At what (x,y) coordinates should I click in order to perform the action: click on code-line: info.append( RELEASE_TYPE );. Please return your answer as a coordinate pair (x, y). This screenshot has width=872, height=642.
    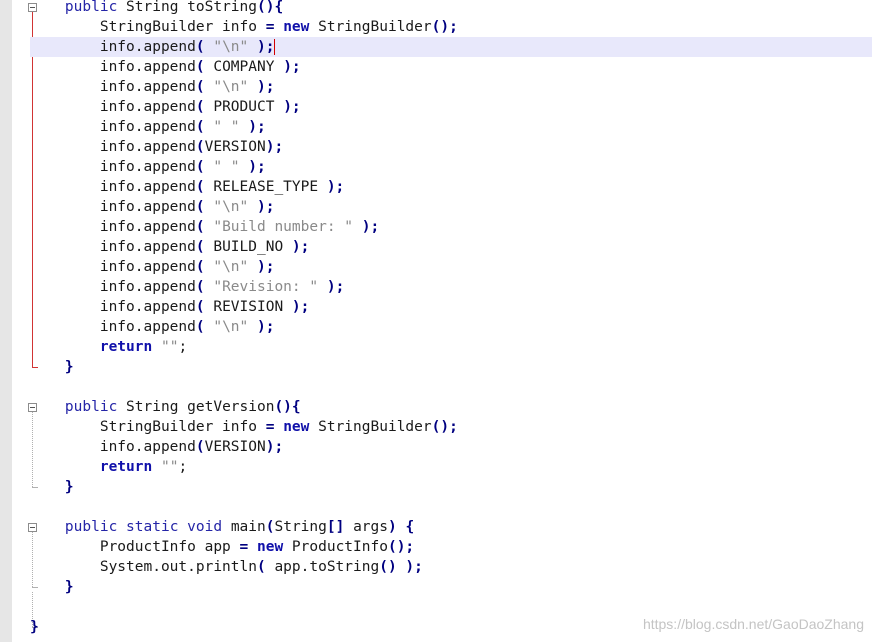
    Looking at the image, I should click on (451, 187).